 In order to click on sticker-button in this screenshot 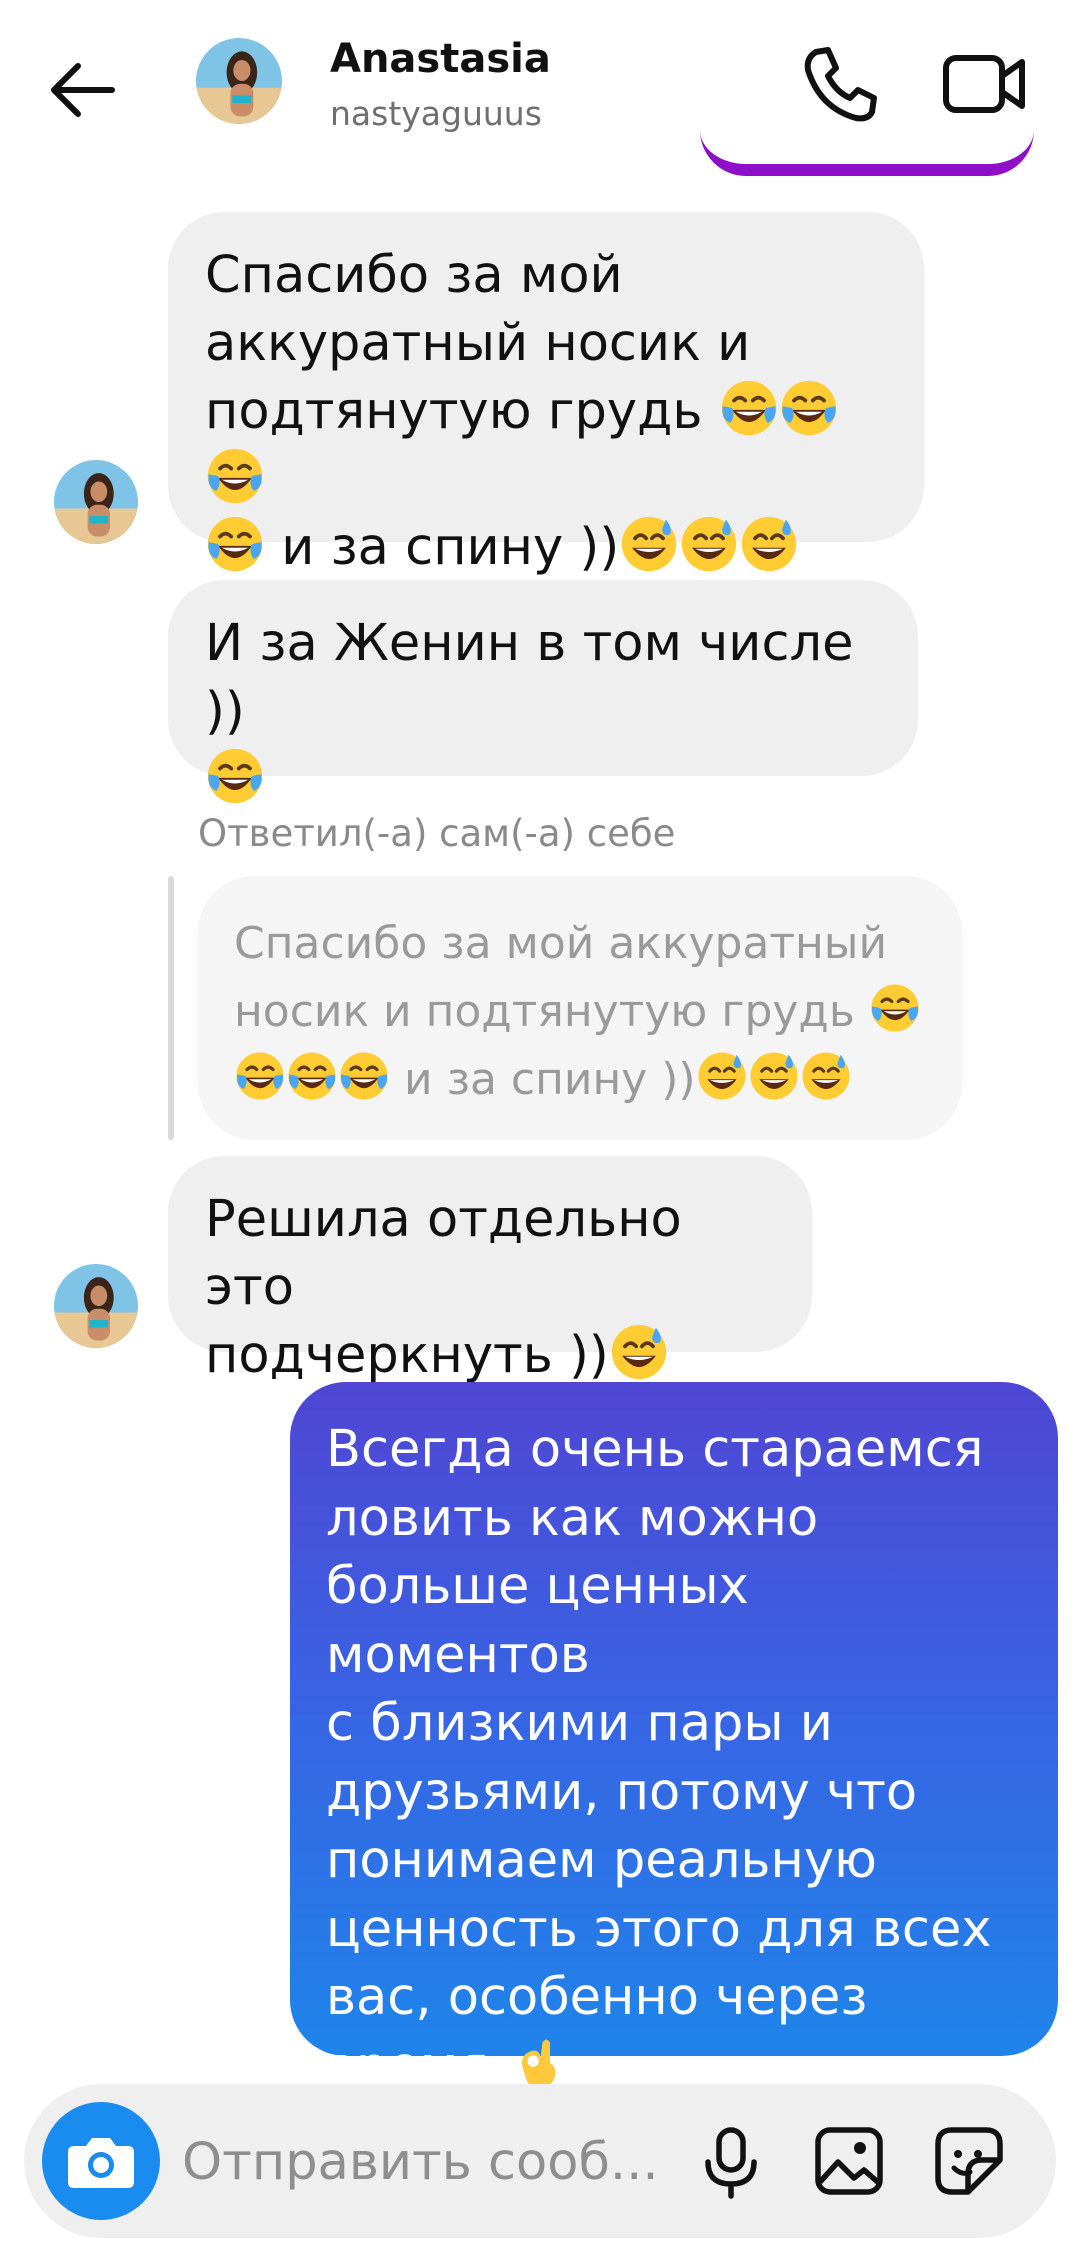, I will do `click(969, 2161)`.